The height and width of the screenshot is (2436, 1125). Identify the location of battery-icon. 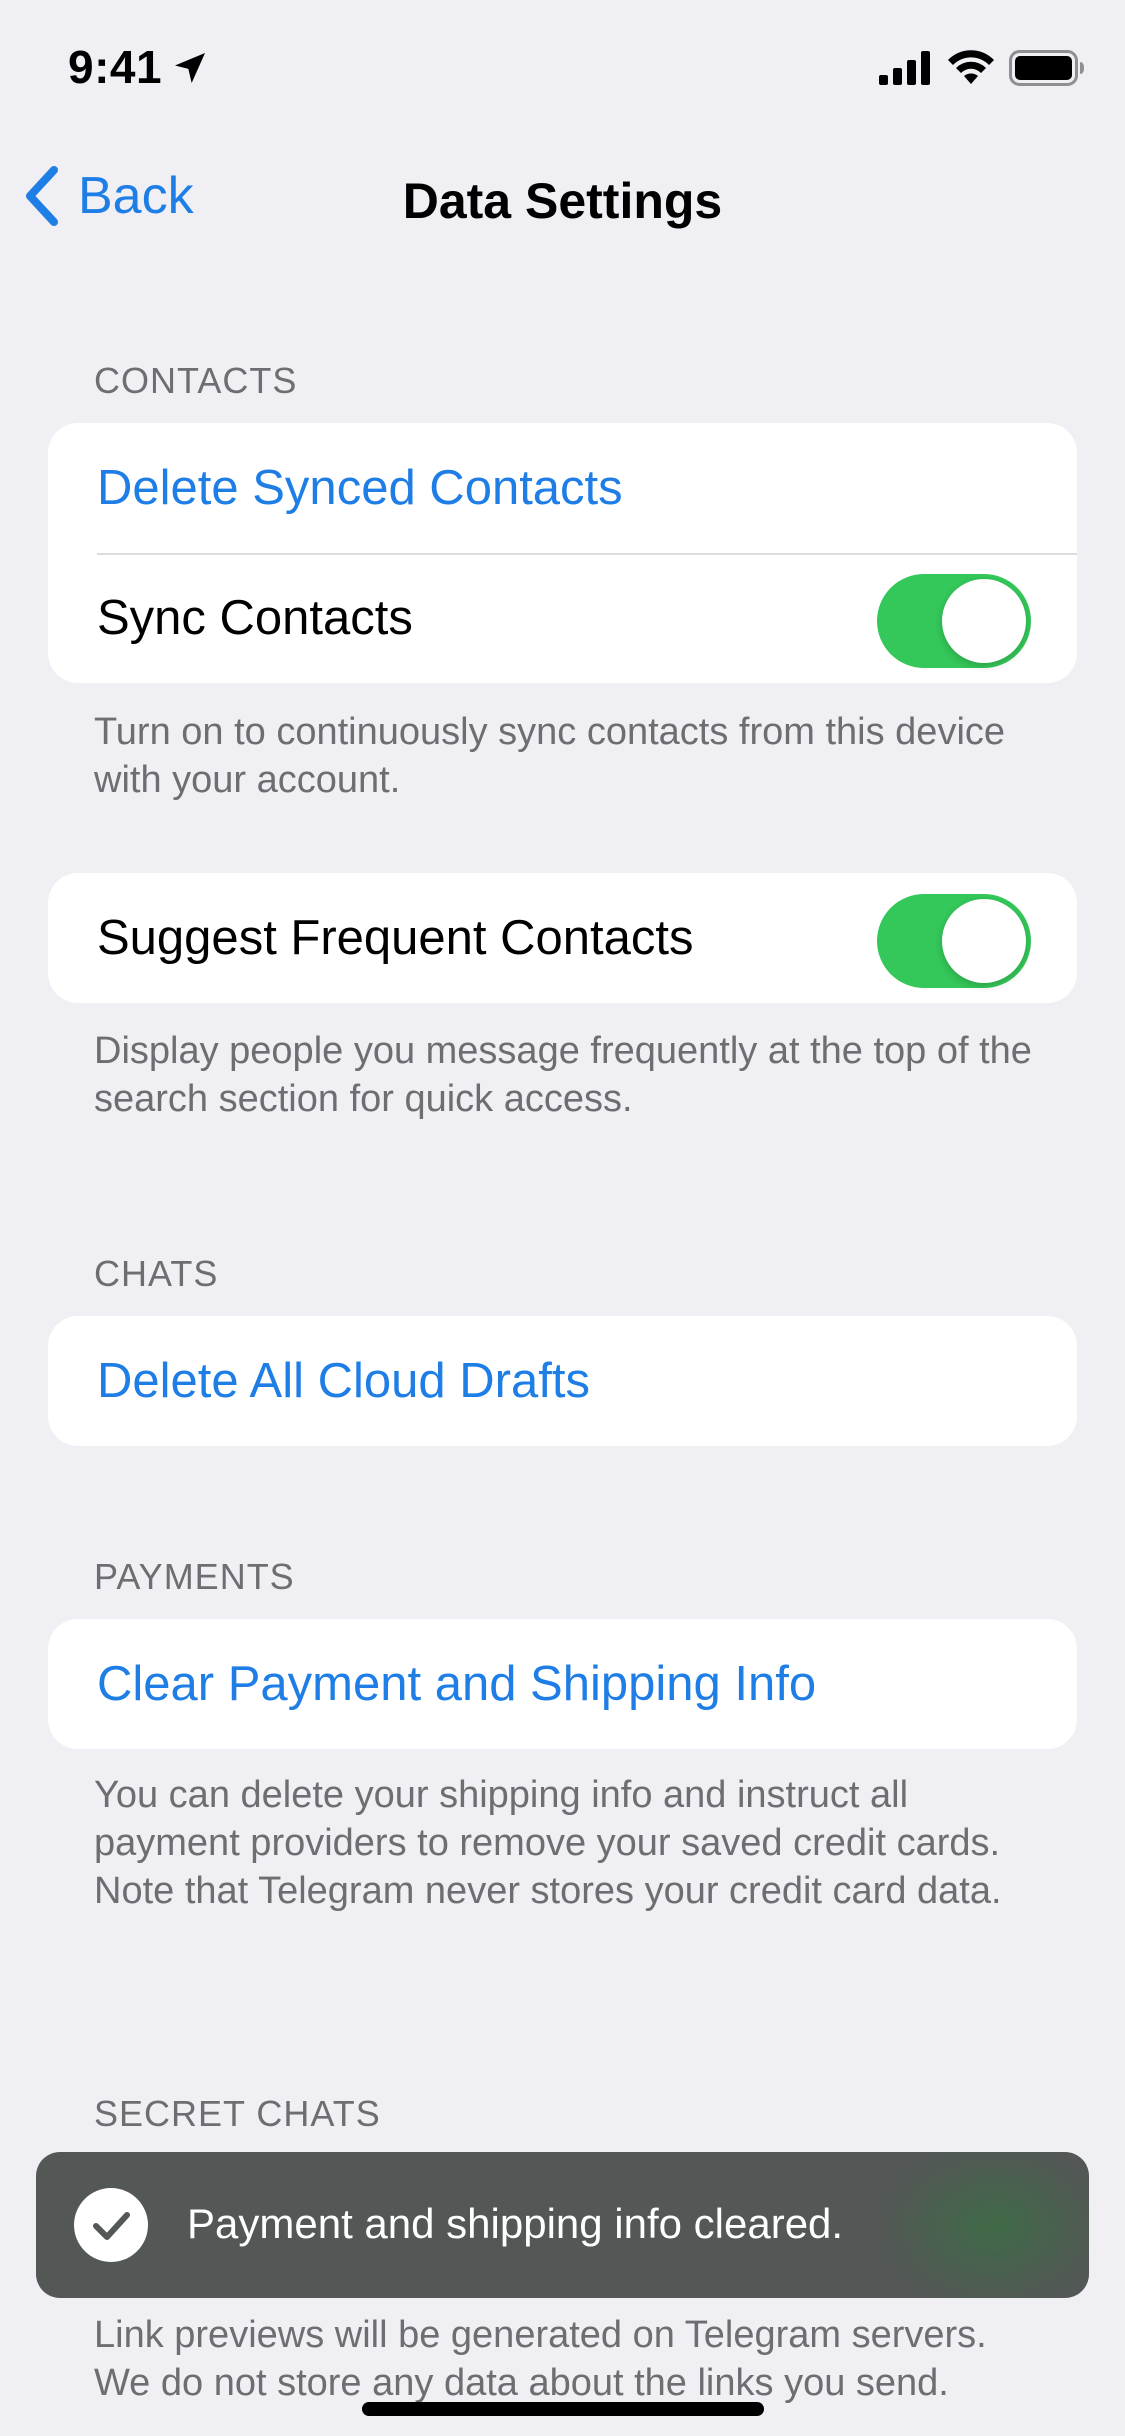
(1046, 68).